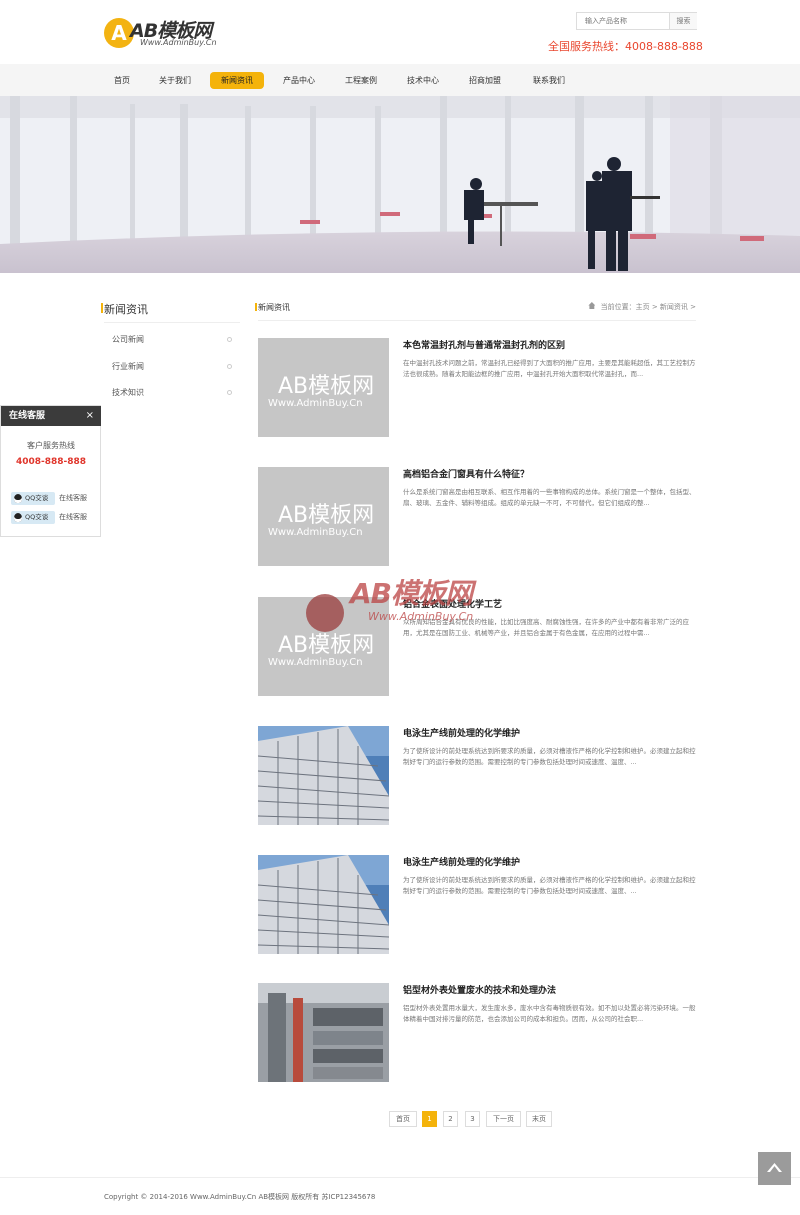 The width and height of the screenshot is (800, 1215). Describe the element at coordinates (172, 340) in the screenshot. I see `sidebar-item-company-news: 公司新闻` at that location.